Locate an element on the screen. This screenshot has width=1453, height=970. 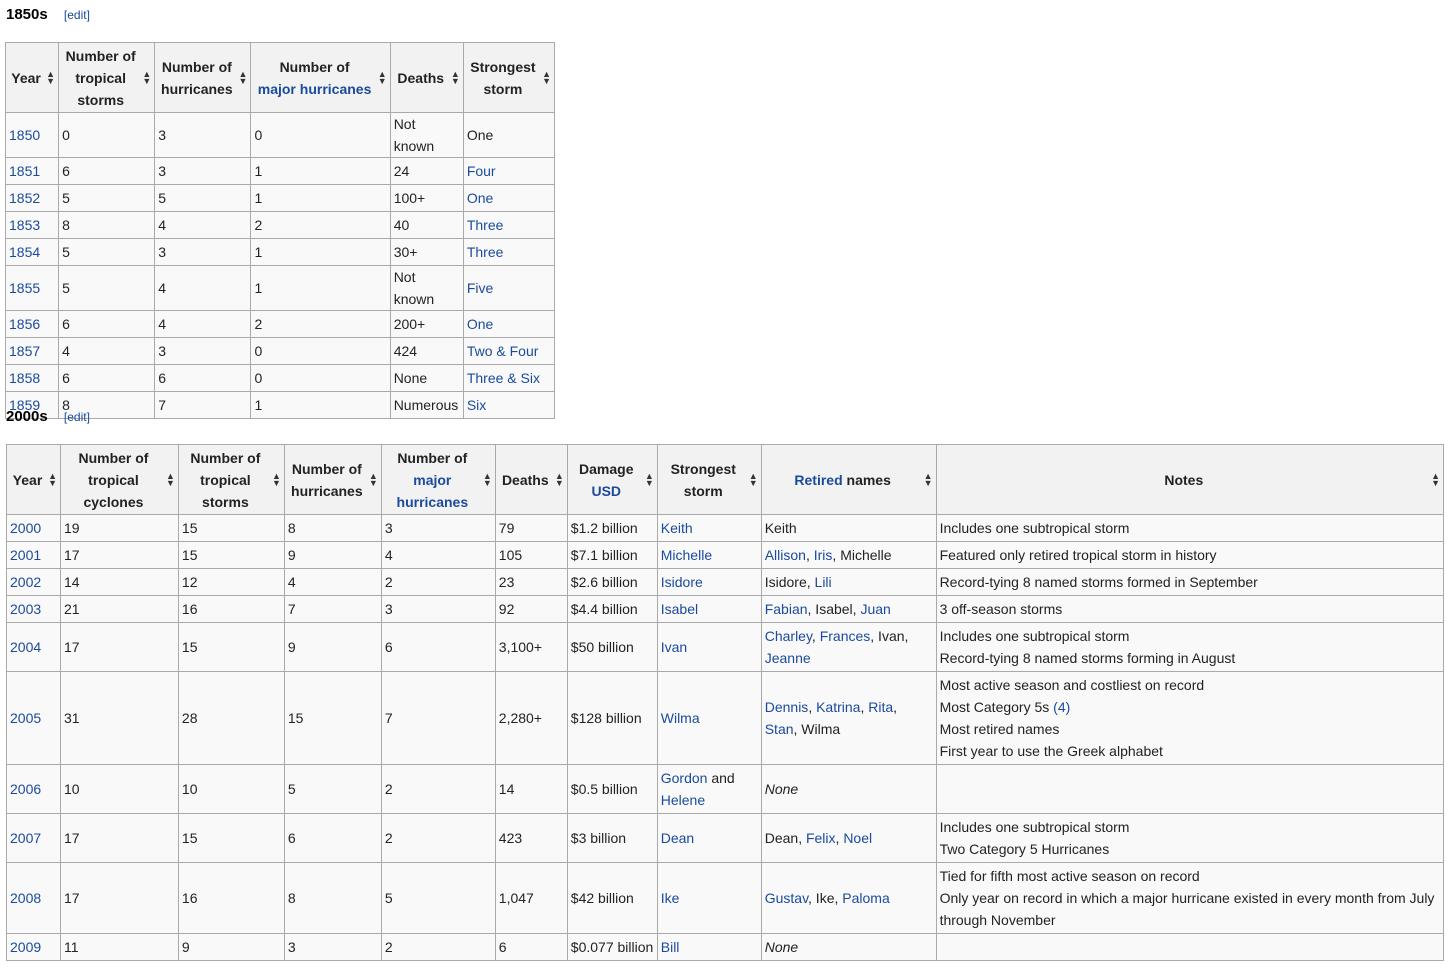
year-cell-link: 2001 is located at coordinates (25, 555).